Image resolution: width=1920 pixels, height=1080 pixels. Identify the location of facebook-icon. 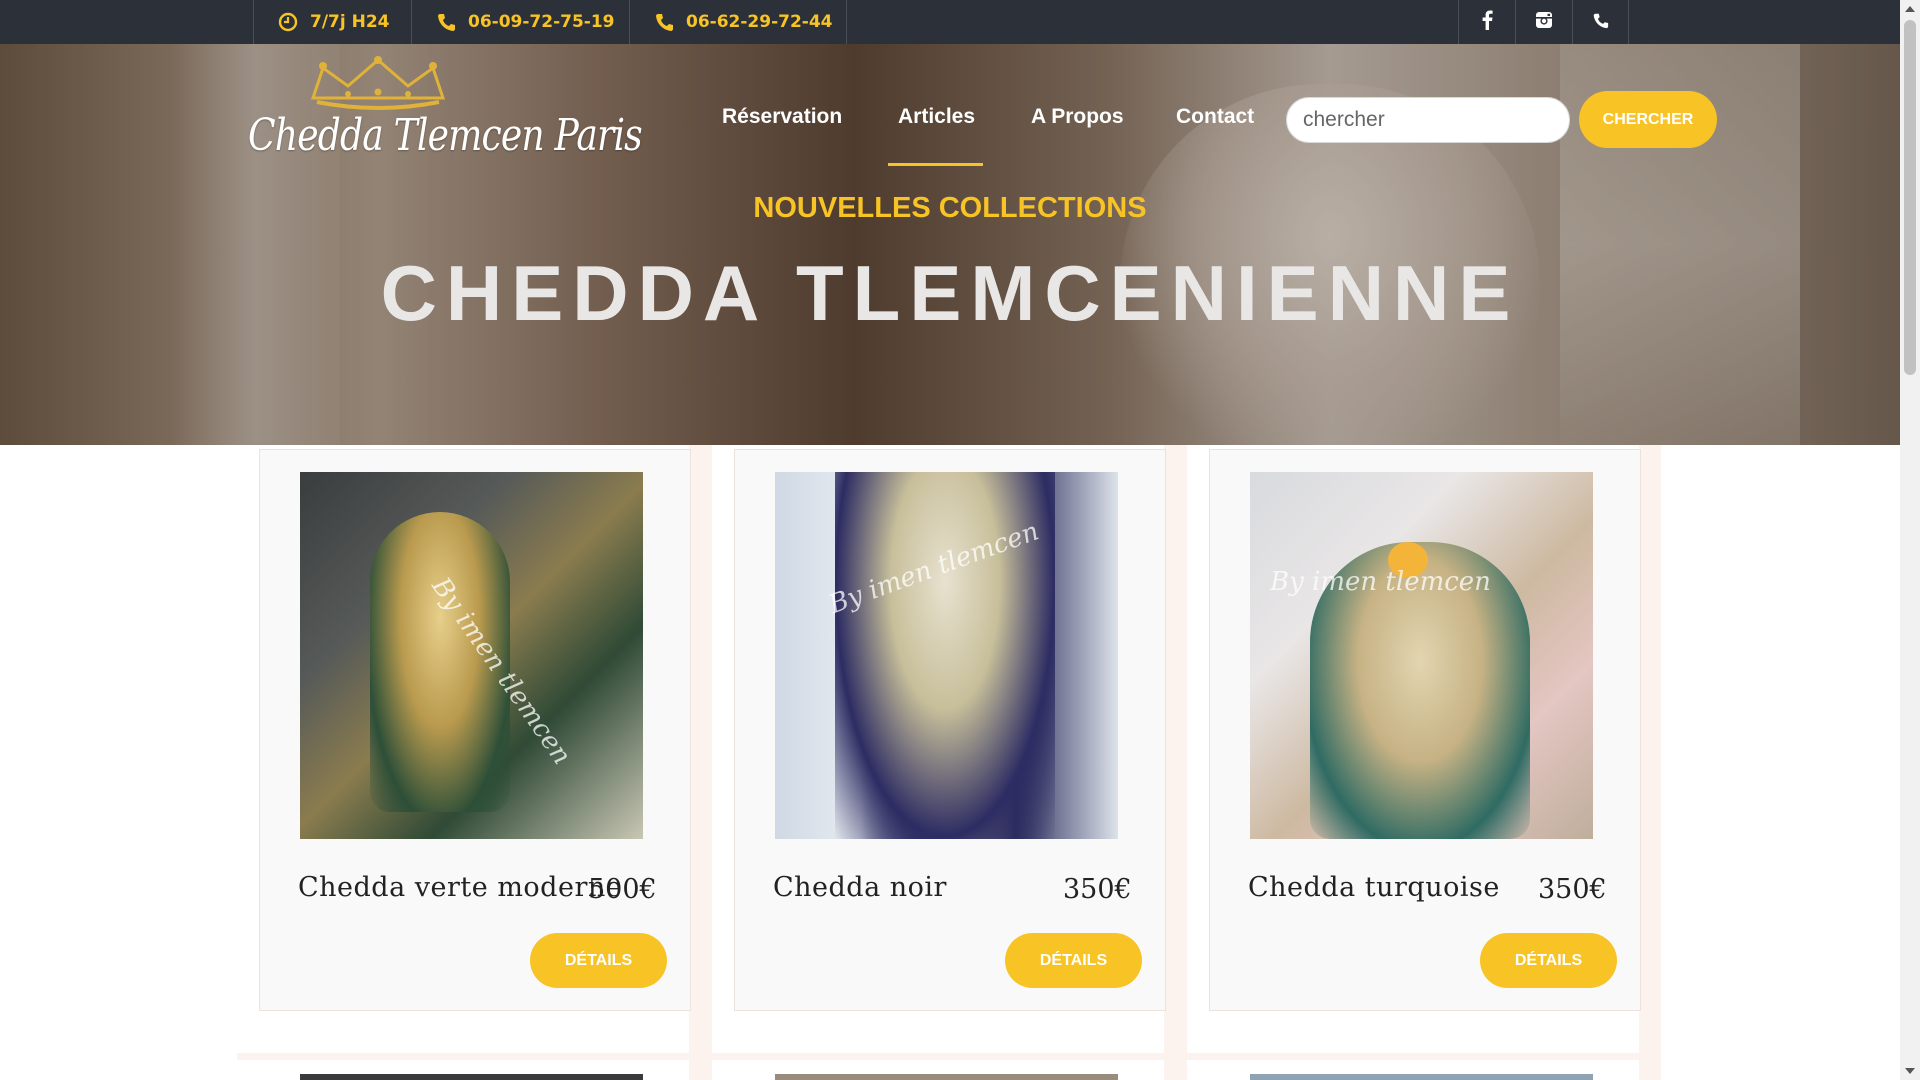
(1487, 22).